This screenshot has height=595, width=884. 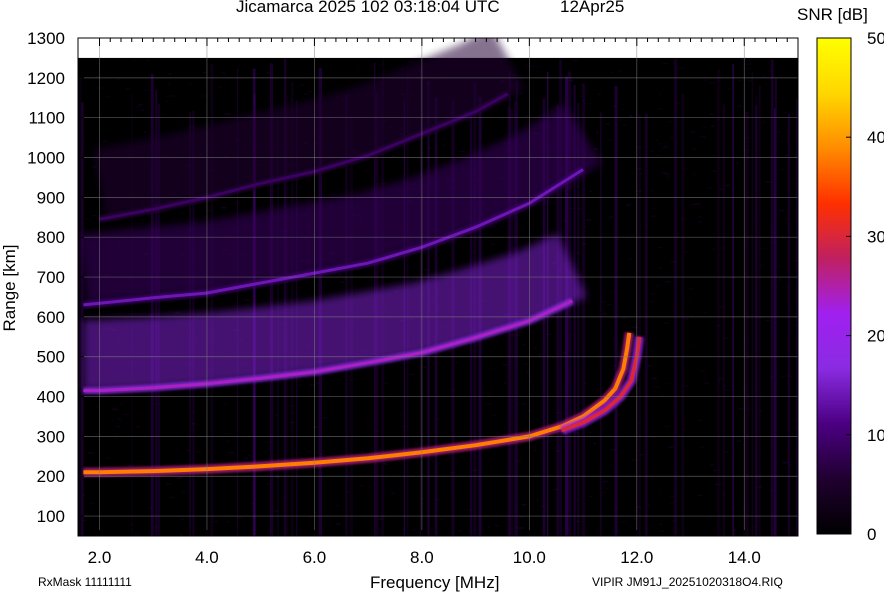 I want to click on y-tick-label: 1000, so click(x=46, y=158).